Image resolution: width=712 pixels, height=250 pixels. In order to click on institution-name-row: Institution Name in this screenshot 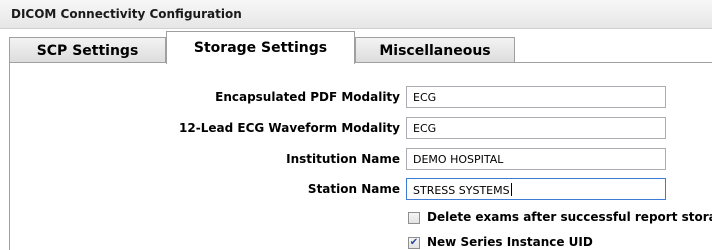, I will do `click(205, 159)`.